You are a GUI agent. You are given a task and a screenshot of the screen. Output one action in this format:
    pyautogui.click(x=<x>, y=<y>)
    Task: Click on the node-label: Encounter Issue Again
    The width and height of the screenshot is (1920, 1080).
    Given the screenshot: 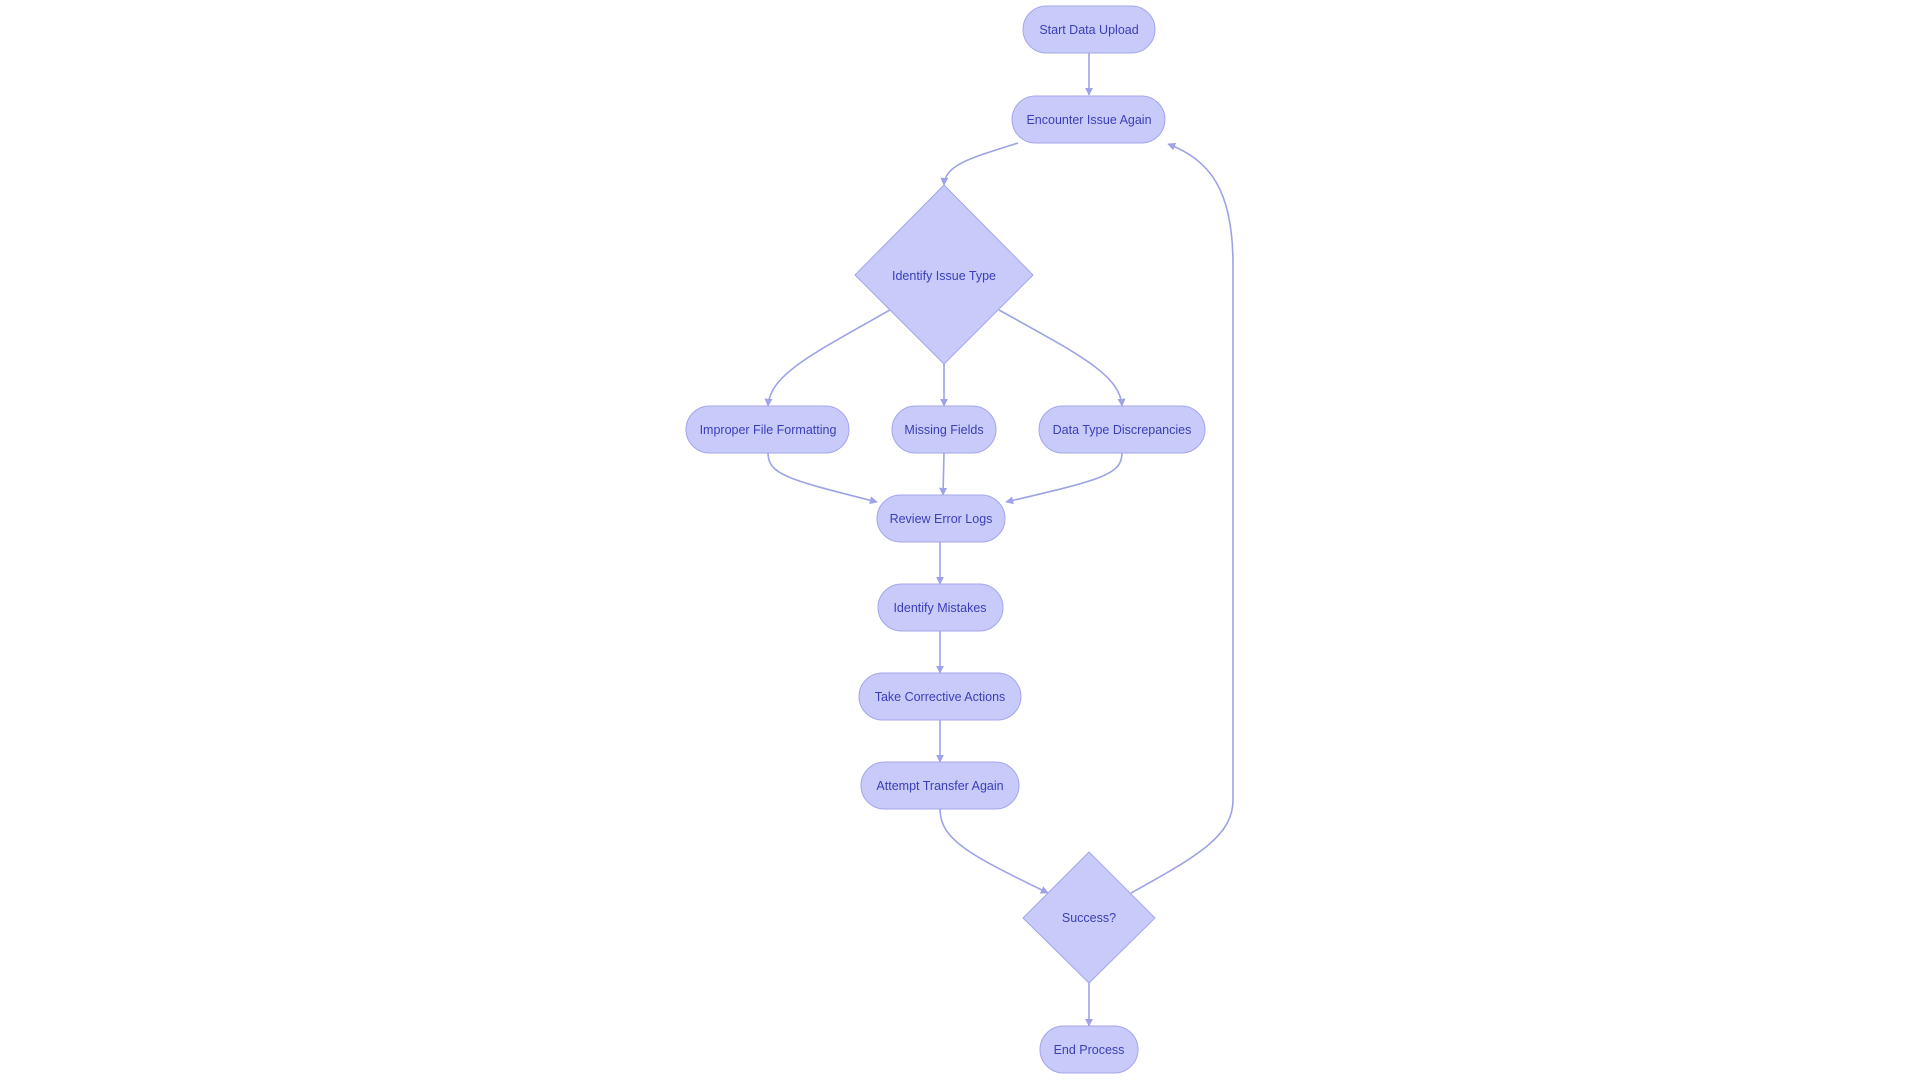 What is the action you would take?
    pyautogui.click(x=1088, y=120)
    